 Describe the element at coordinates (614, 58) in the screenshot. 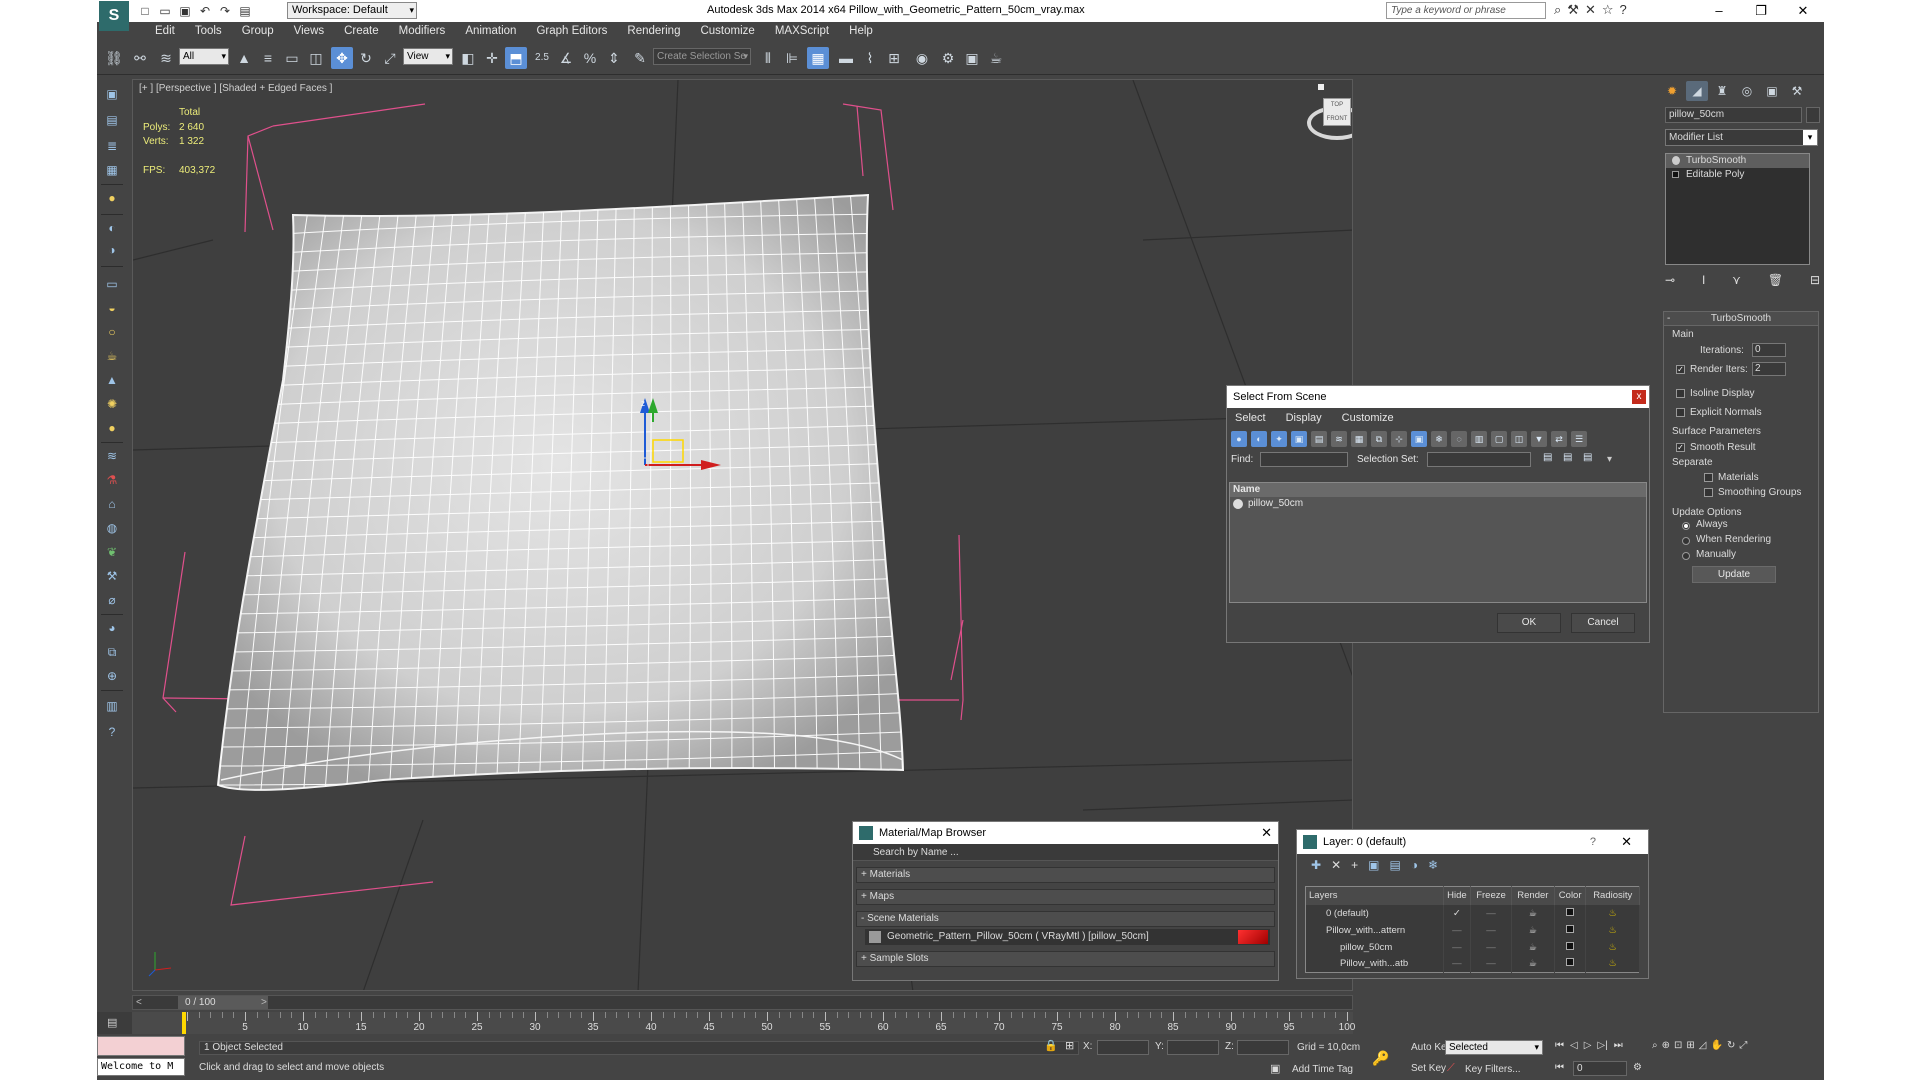

I see `spinner-snap-icon: ⇕` at that location.